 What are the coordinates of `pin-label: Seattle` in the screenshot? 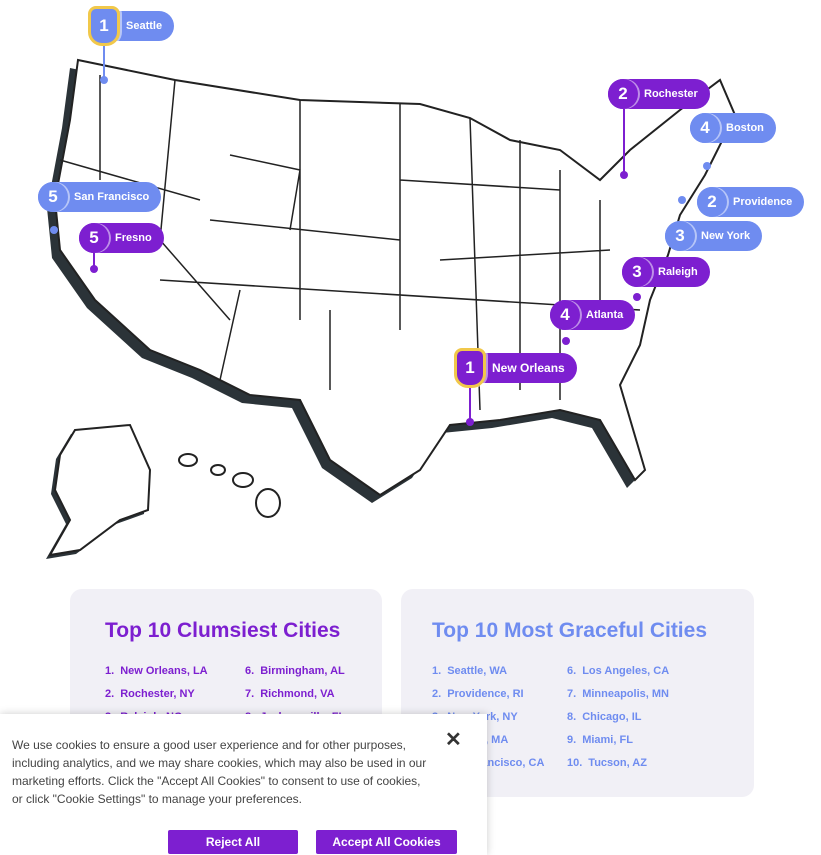 It's located at (144, 26).